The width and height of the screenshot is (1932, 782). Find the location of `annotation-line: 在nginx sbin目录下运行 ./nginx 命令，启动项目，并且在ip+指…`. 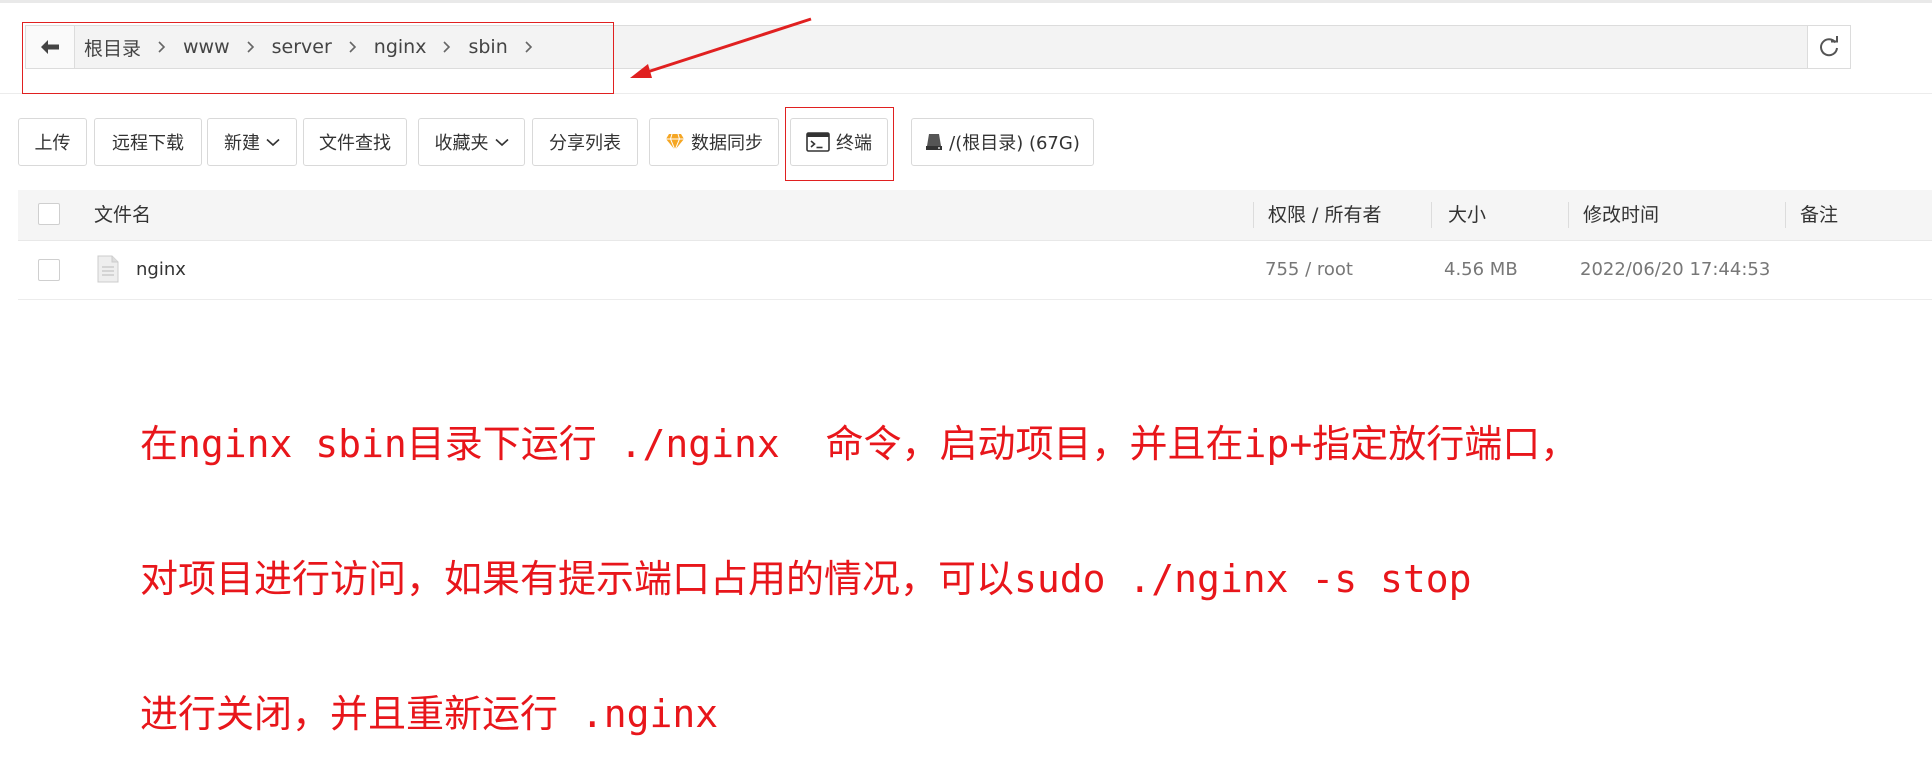

annotation-line: 在nginx sbin目录下运行 ./nginx 命令，启动项目，并且在ip+指… is located at coordinates (859, 444).